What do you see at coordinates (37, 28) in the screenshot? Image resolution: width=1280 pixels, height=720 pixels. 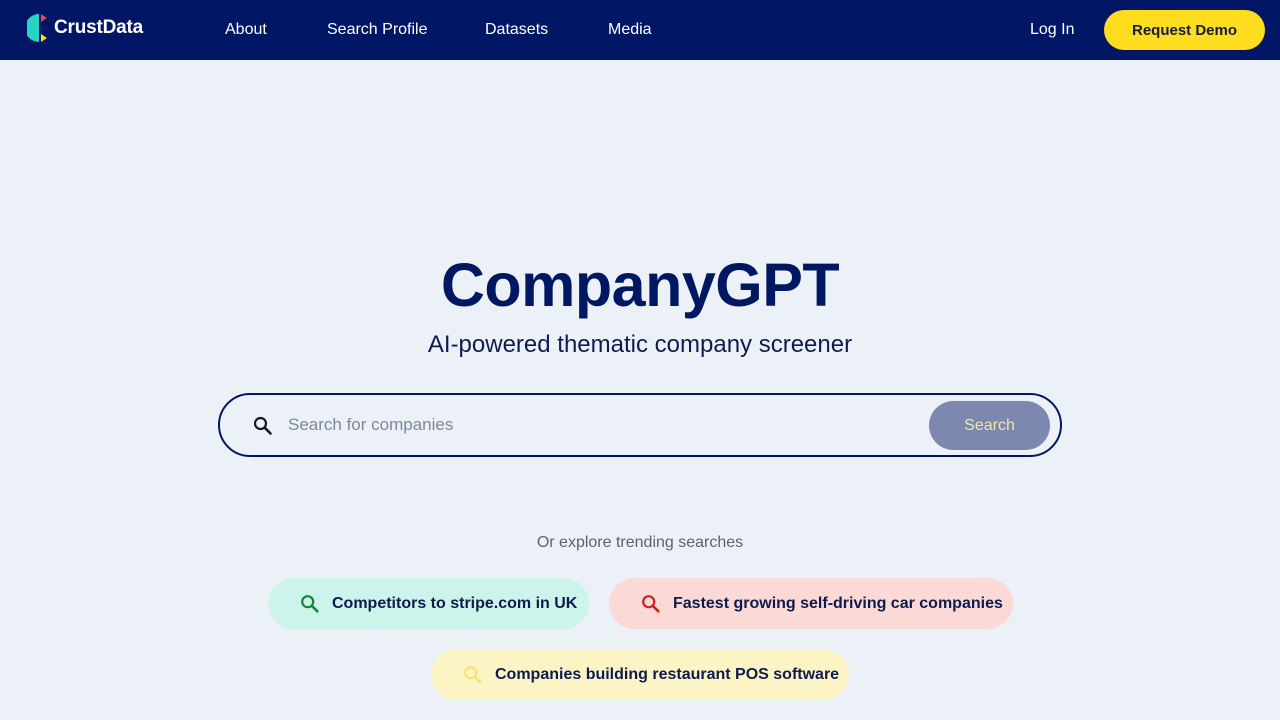 I see `crustdata-logo-icon` at bounding box center [37, 28].